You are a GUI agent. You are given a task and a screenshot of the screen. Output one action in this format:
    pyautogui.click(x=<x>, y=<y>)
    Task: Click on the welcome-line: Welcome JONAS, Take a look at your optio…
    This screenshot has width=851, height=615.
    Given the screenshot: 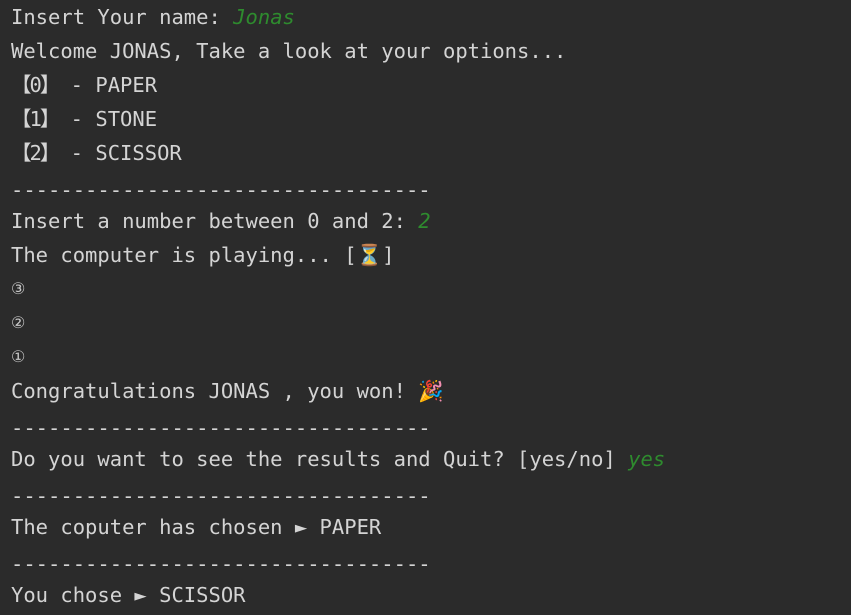 What is the action you would take?
    pyautogui.click(x=289, y=51)
    